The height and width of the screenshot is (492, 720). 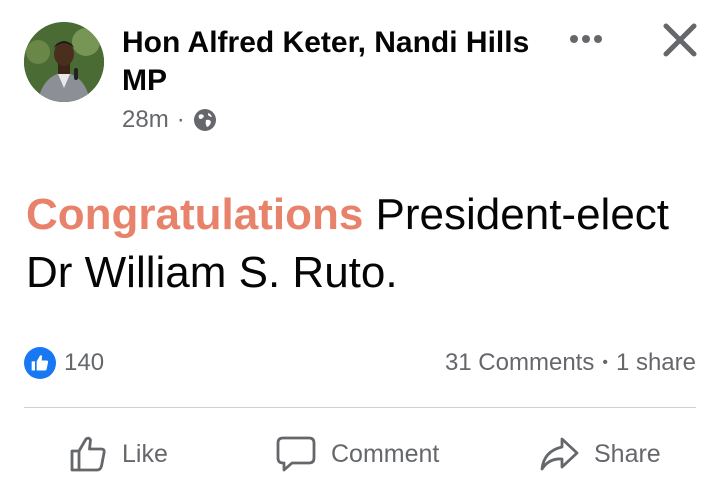 What do you see at coordinates (205, 120) in the screenshot?
I see `globe-icon` at bounding box center [205, 120].